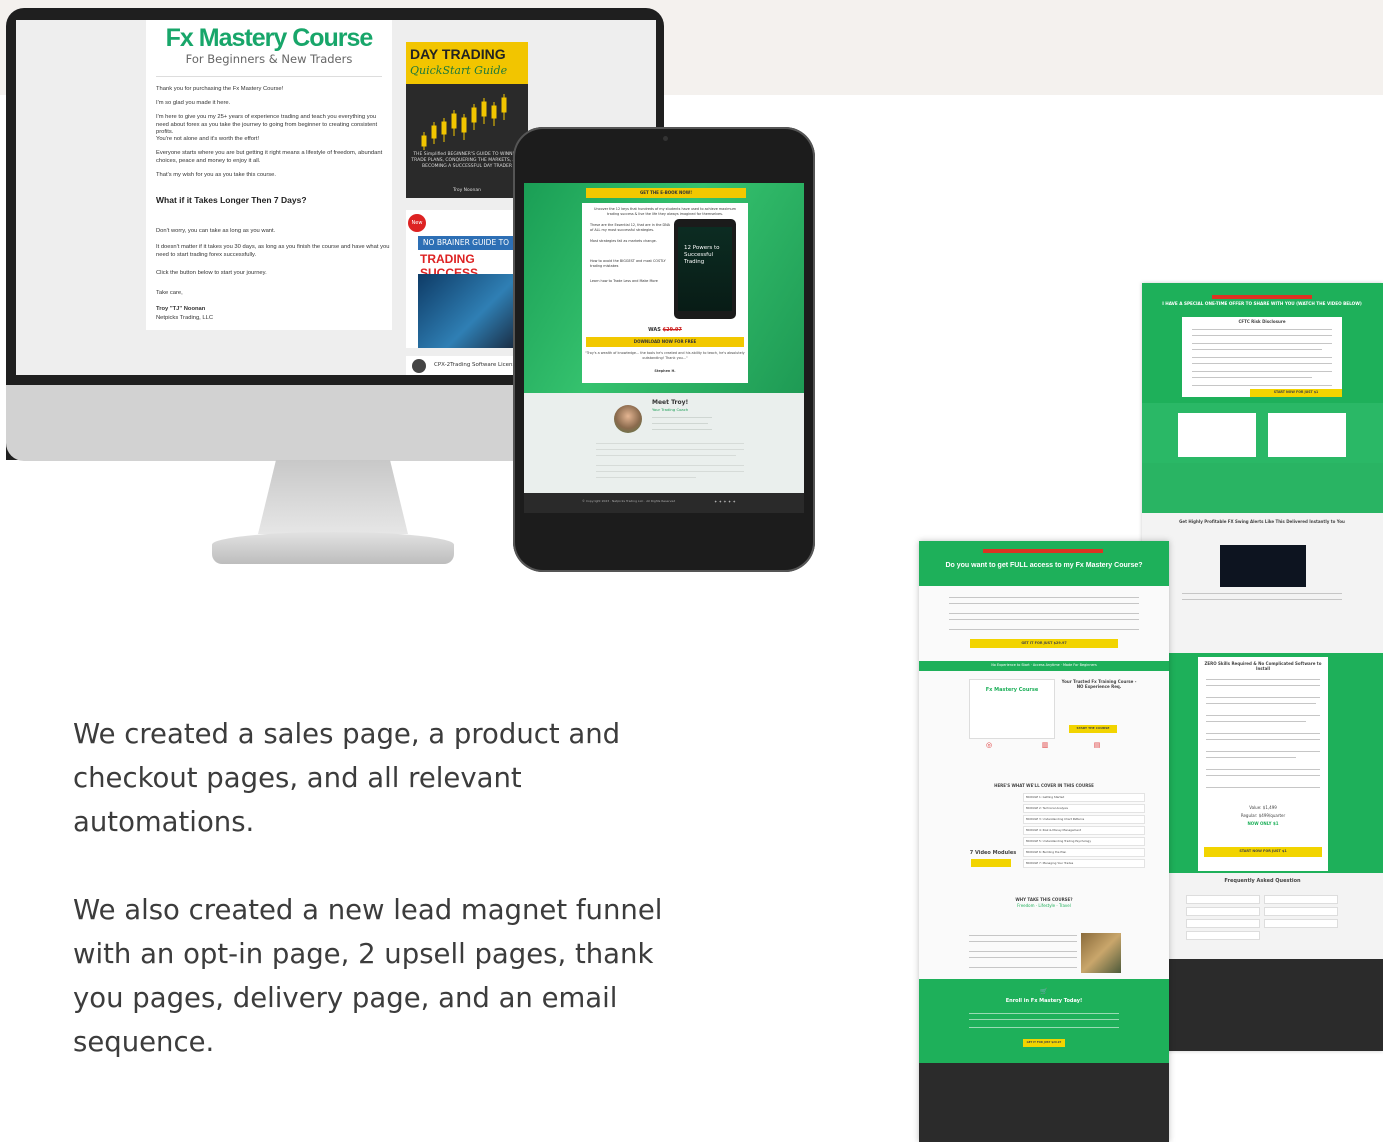 The width and height of the screenshot is (1383, 1142). I want to click on software-license-item: CPX-2Trading Software License, so click(467, 365).